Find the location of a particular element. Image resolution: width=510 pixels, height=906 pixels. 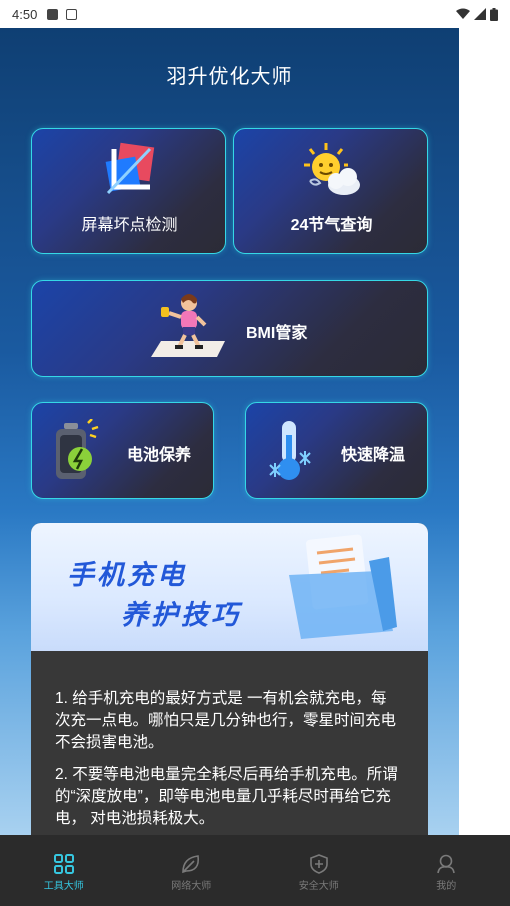

card-label: 屏幕坏点检测 is located at coordinates (129, 225).